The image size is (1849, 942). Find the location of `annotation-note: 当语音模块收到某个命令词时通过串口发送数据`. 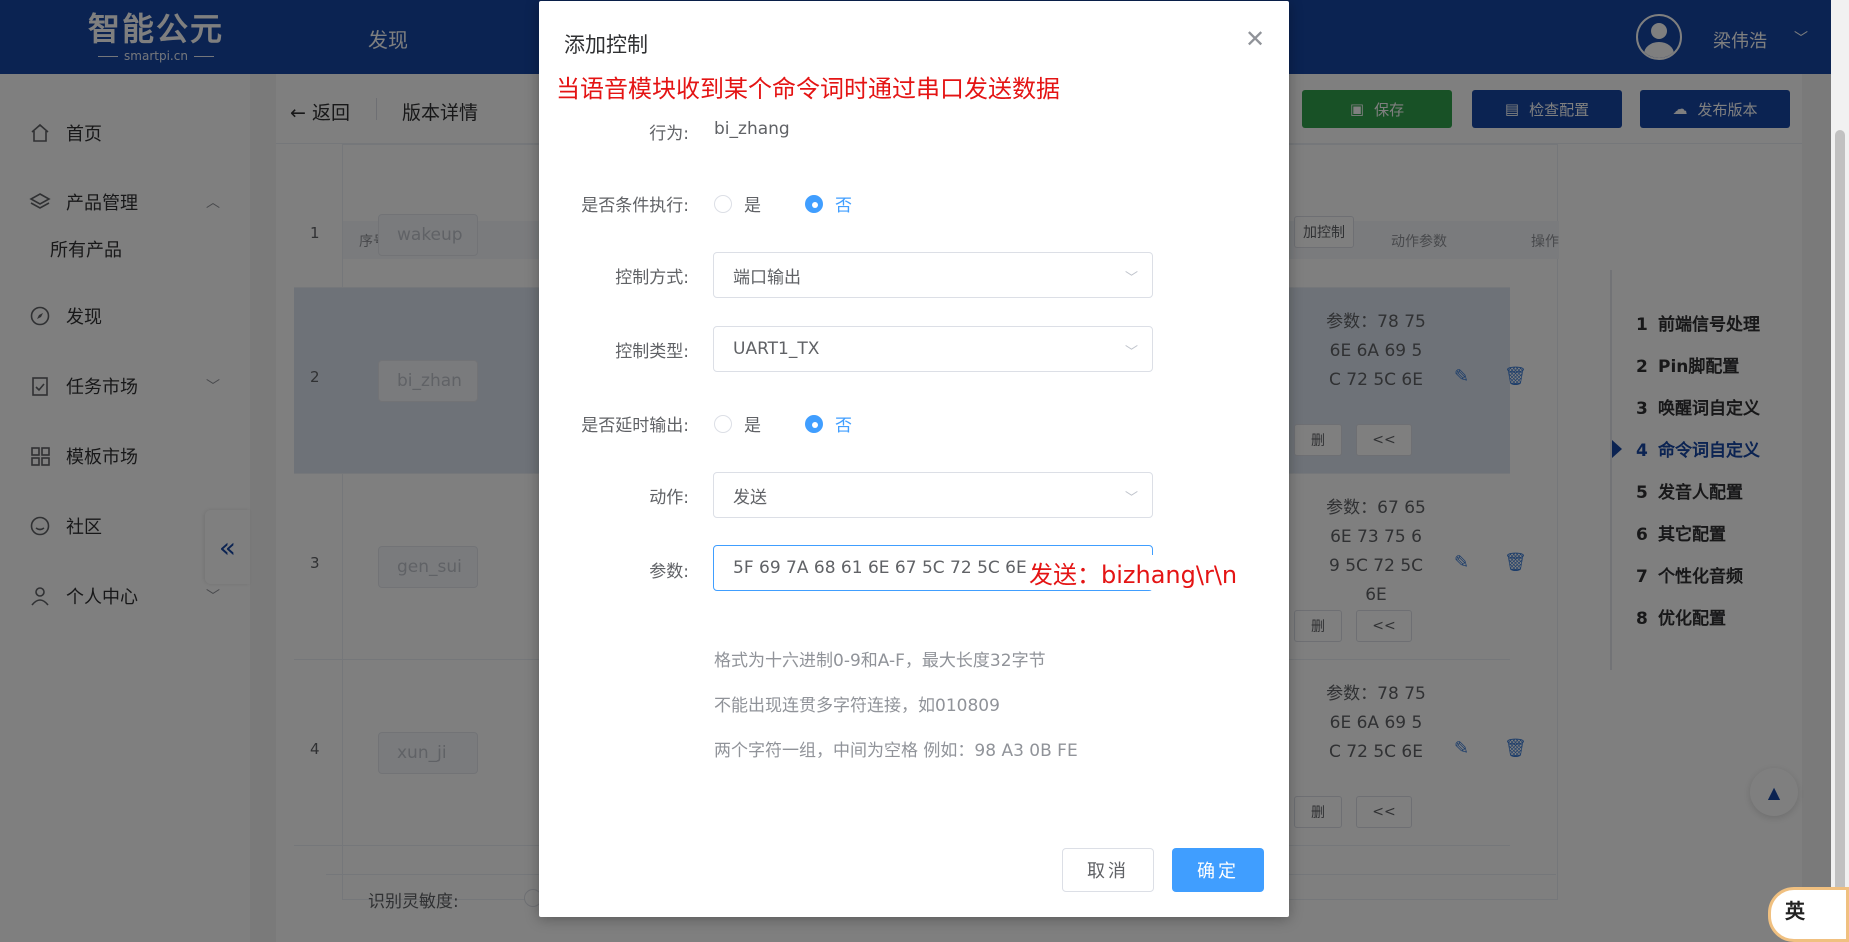

annotation-note: 当语音模块收到某个命令词时通过串口发送数据 is located at coordinates (808, 89).